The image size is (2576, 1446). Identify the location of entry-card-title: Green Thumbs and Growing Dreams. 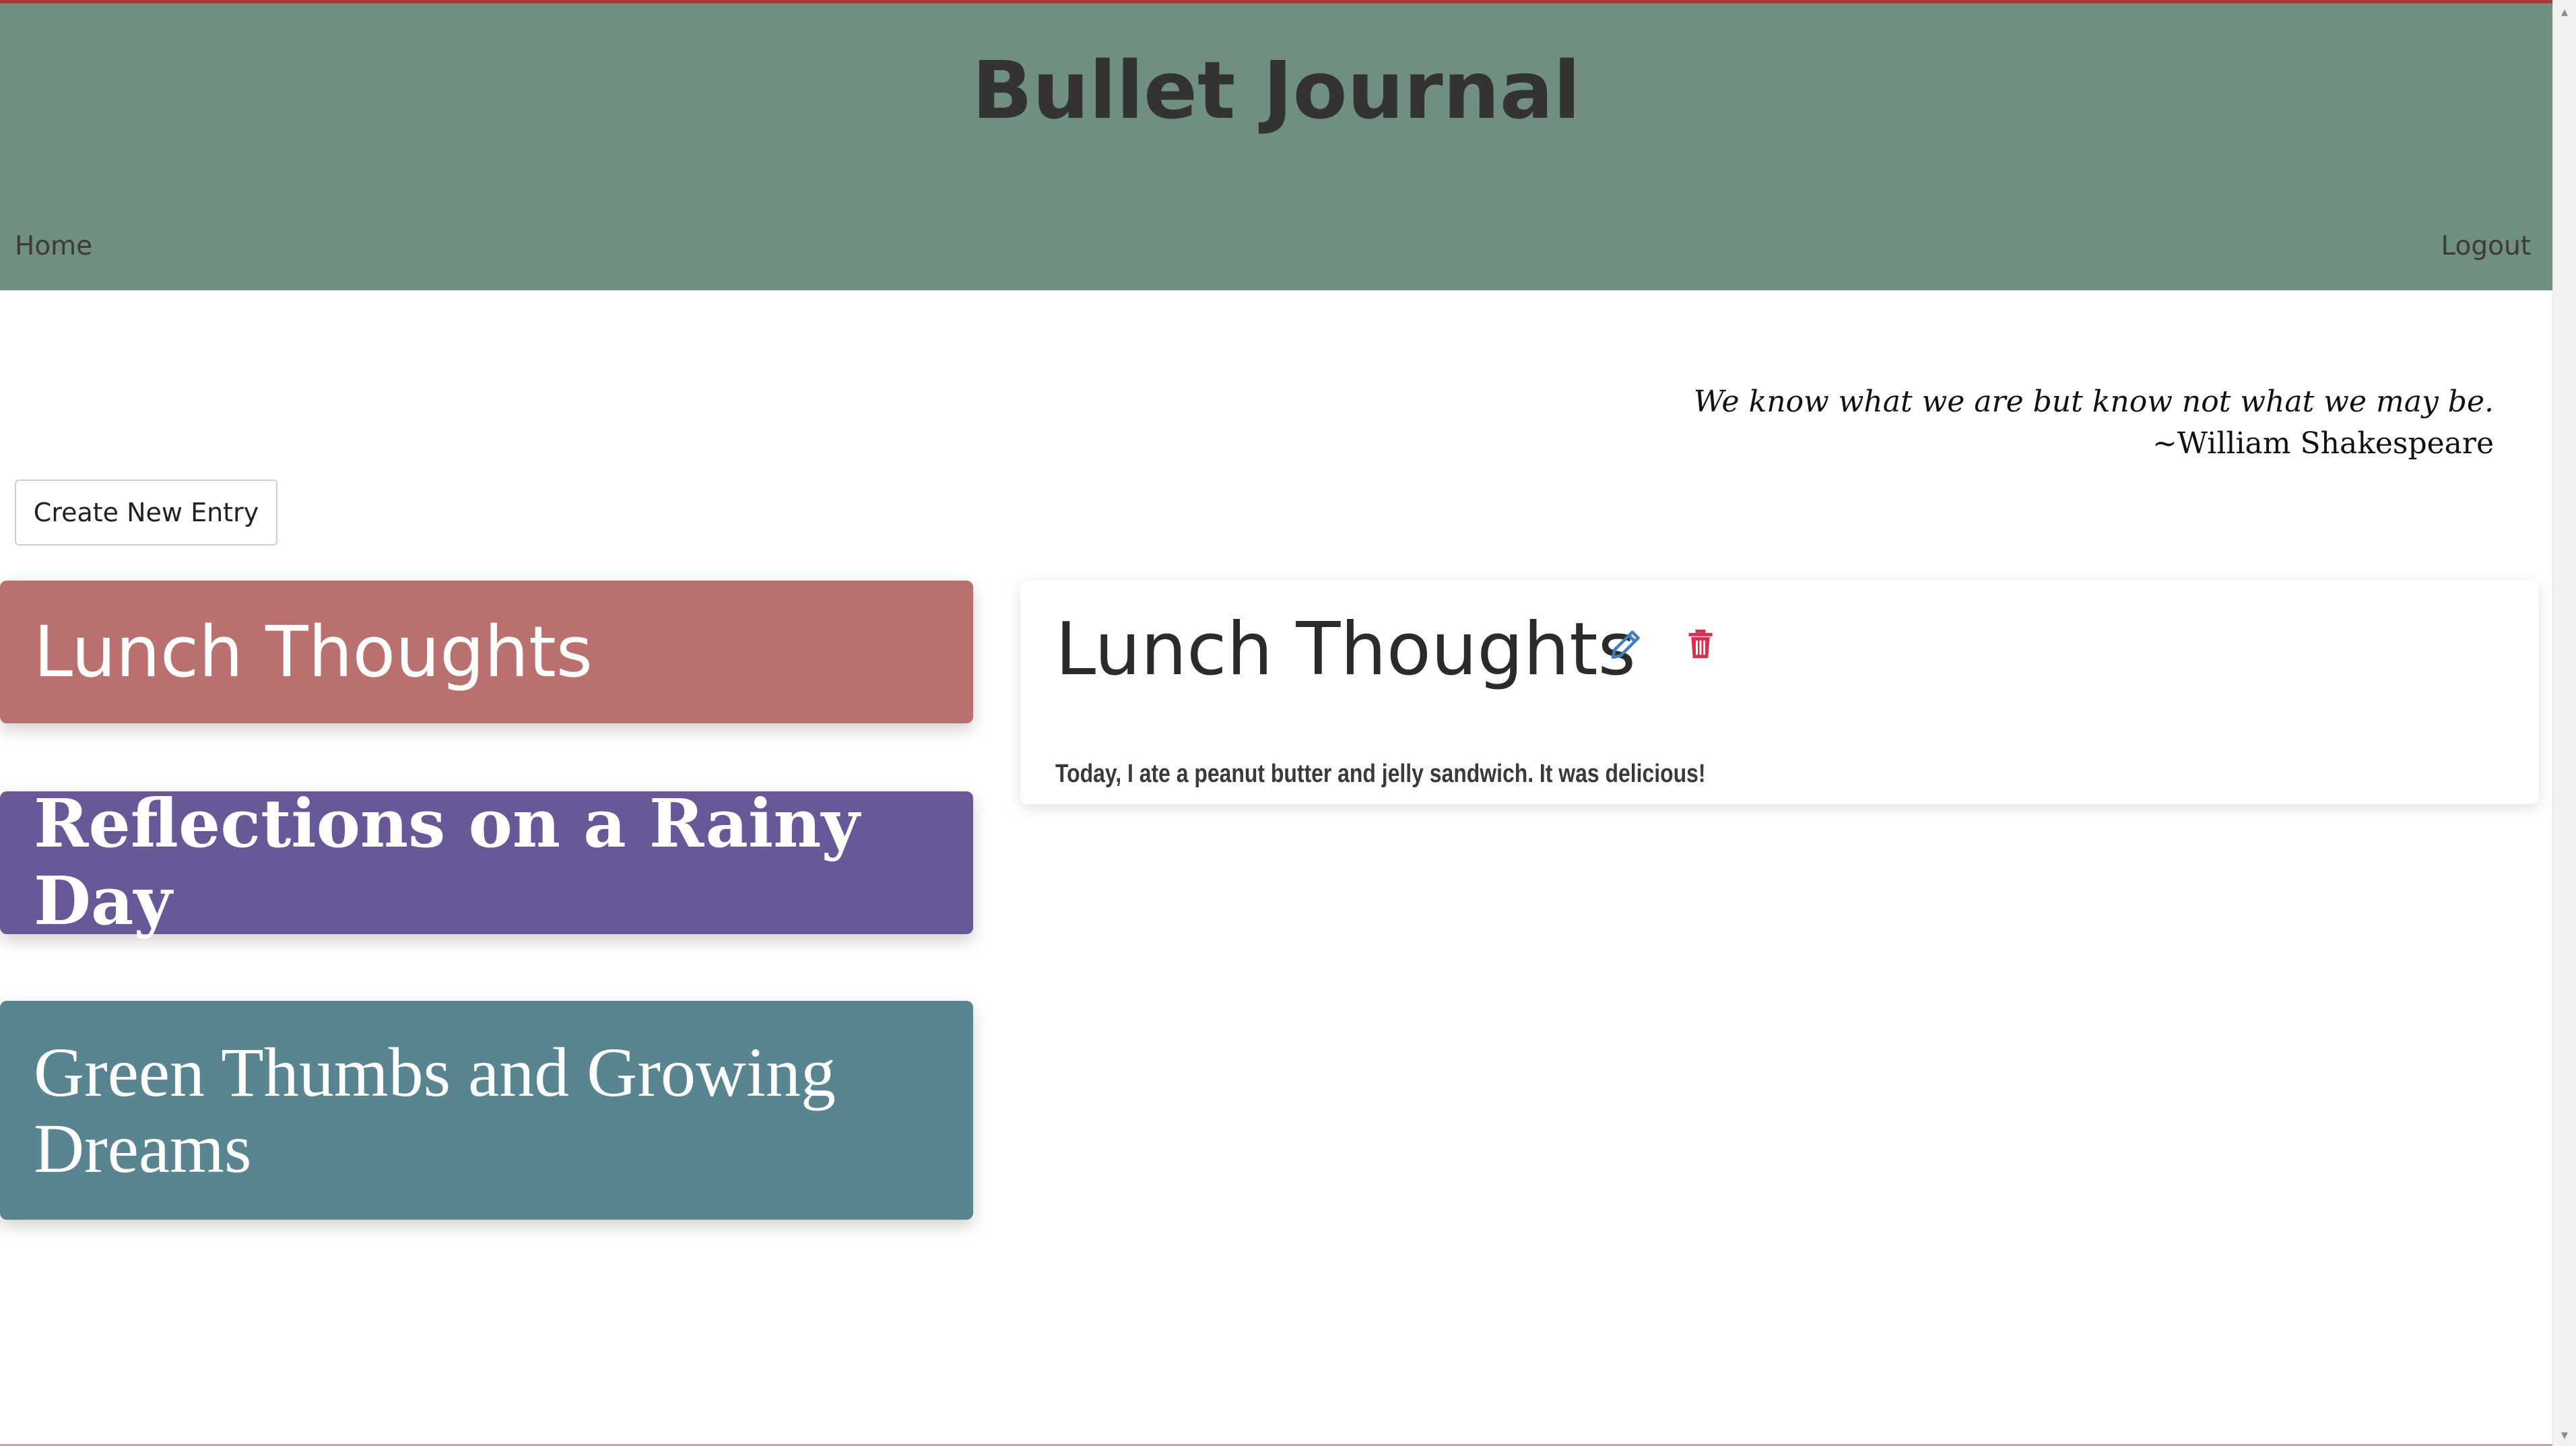
(435, 1110).